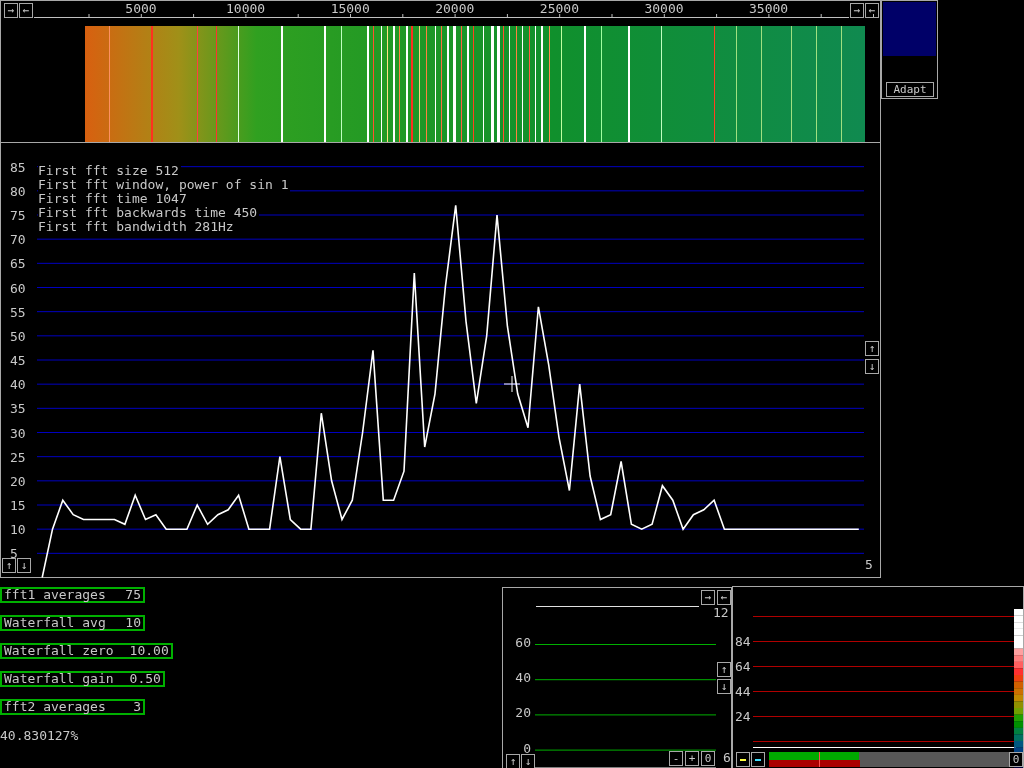 The height and width of the screenshot is (768, 1024). What do you see at coordinates (113, 199) in the screenshot?
I see `info-text: First fft time 1047` at bounding box center [113, 199].